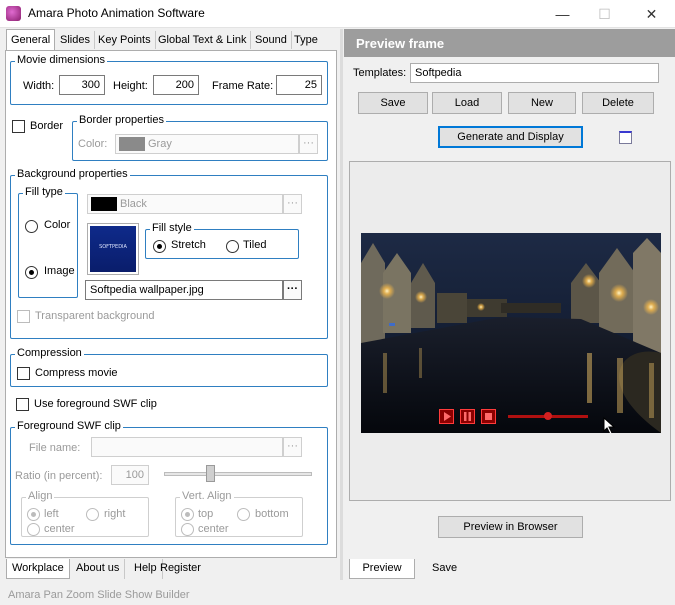  What do you see at coordinates (542, 103) in the screenshot?
I see `new-template-button: New` at bounding box center [542, 103].